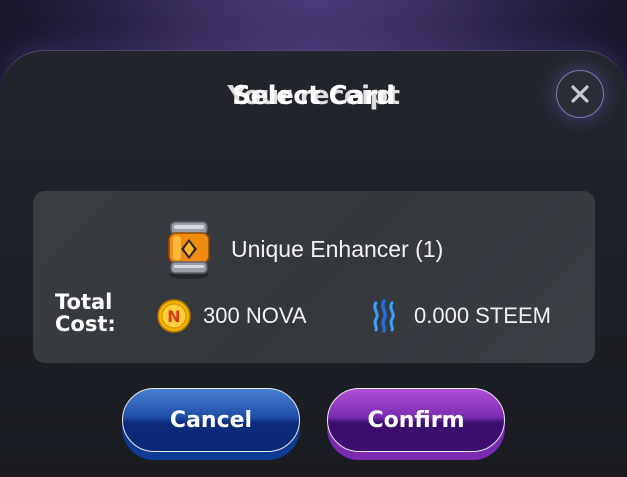  Describe the element at coordinates (416, 420) in the screenshot. I see `confirm-button: Confirm` at that location.